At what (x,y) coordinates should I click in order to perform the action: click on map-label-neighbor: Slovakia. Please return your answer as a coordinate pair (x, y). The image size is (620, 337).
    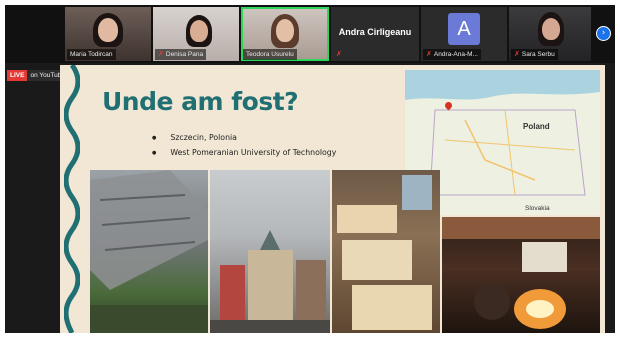
    Looking at the image, I should click on (537, 208).